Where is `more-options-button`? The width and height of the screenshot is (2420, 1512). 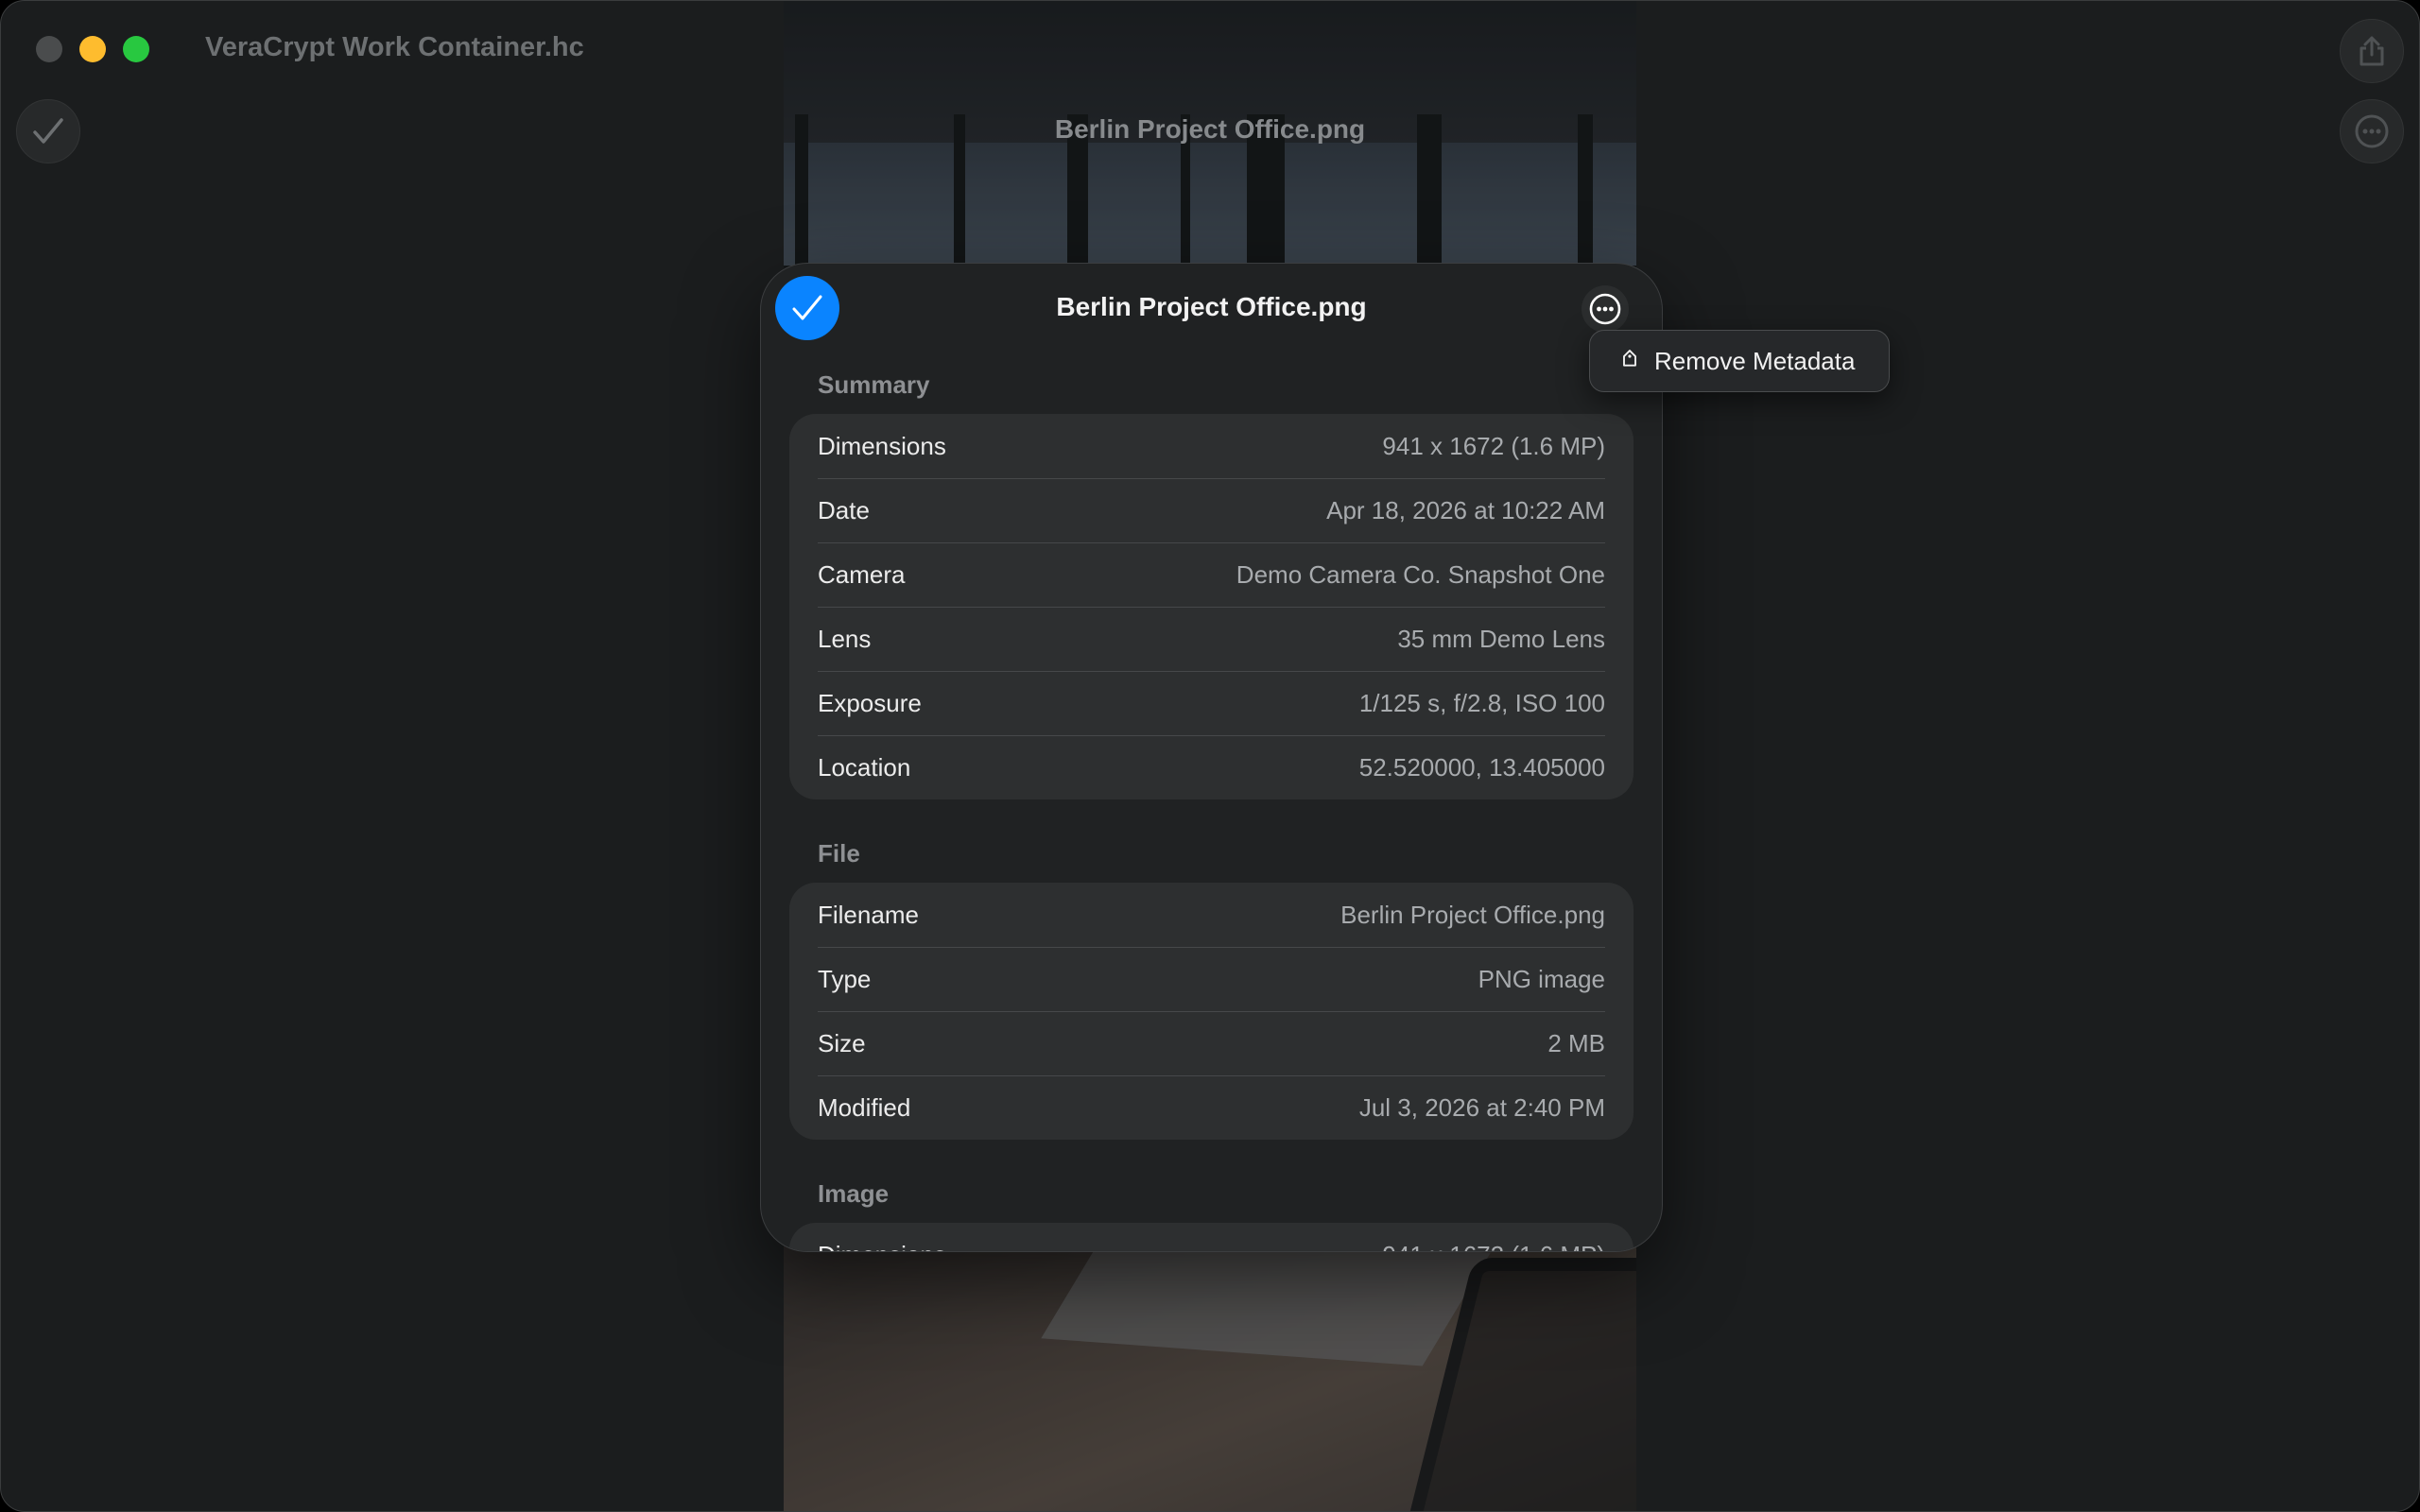 more-options-button is located at coordinates (1605, 309).